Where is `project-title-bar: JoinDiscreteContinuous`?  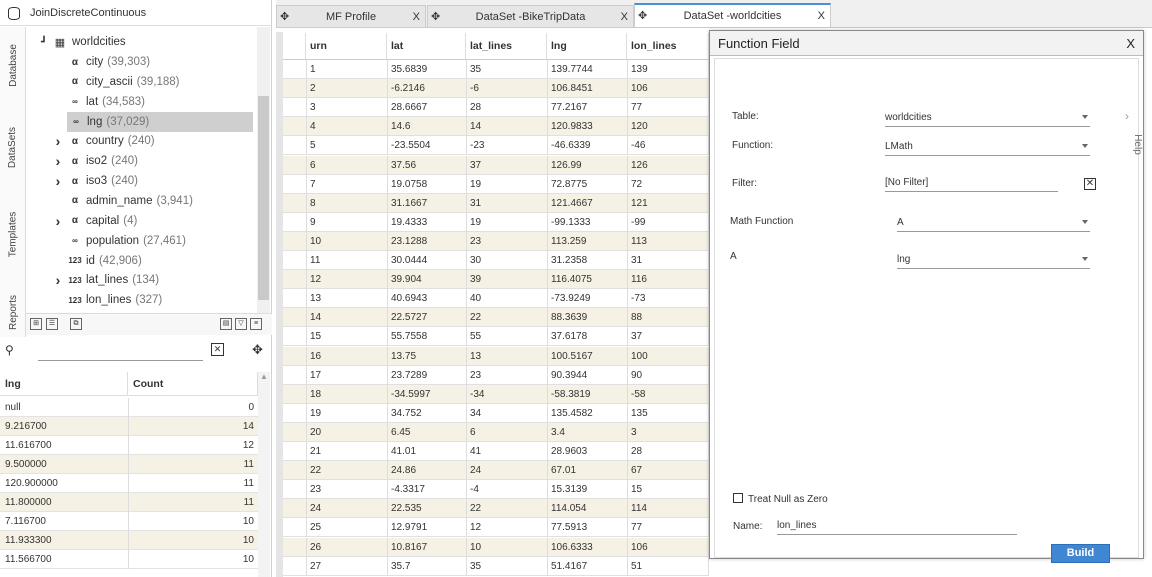
project-title-bar: JoinDiscreteContinuous is located at coordinates (136, 13).